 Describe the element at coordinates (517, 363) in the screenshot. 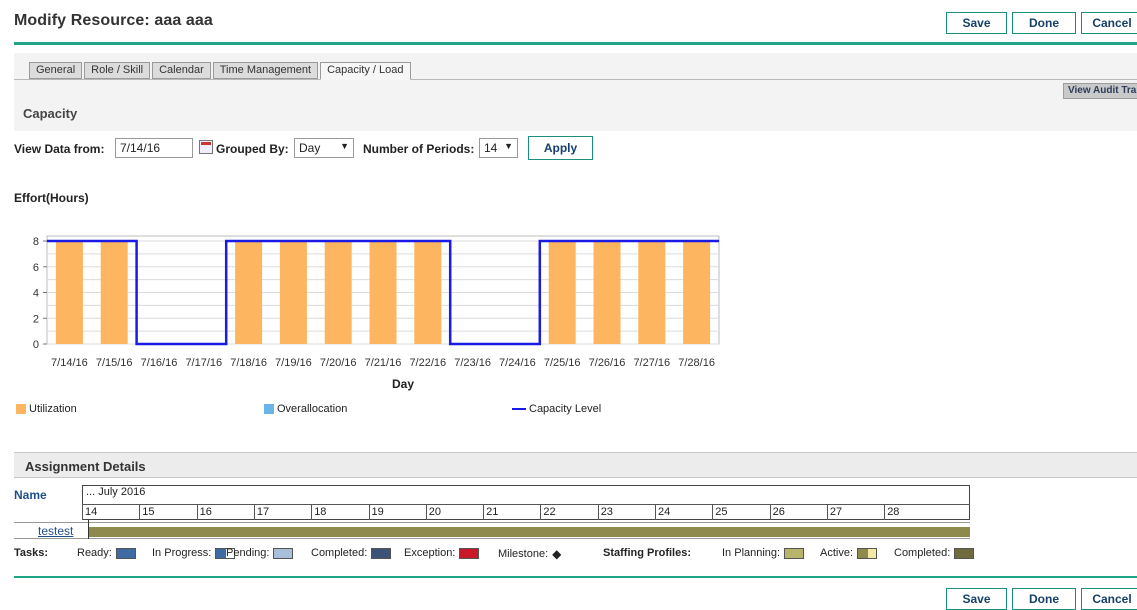

I see `x-tick-label: 7/24/16` at that location.